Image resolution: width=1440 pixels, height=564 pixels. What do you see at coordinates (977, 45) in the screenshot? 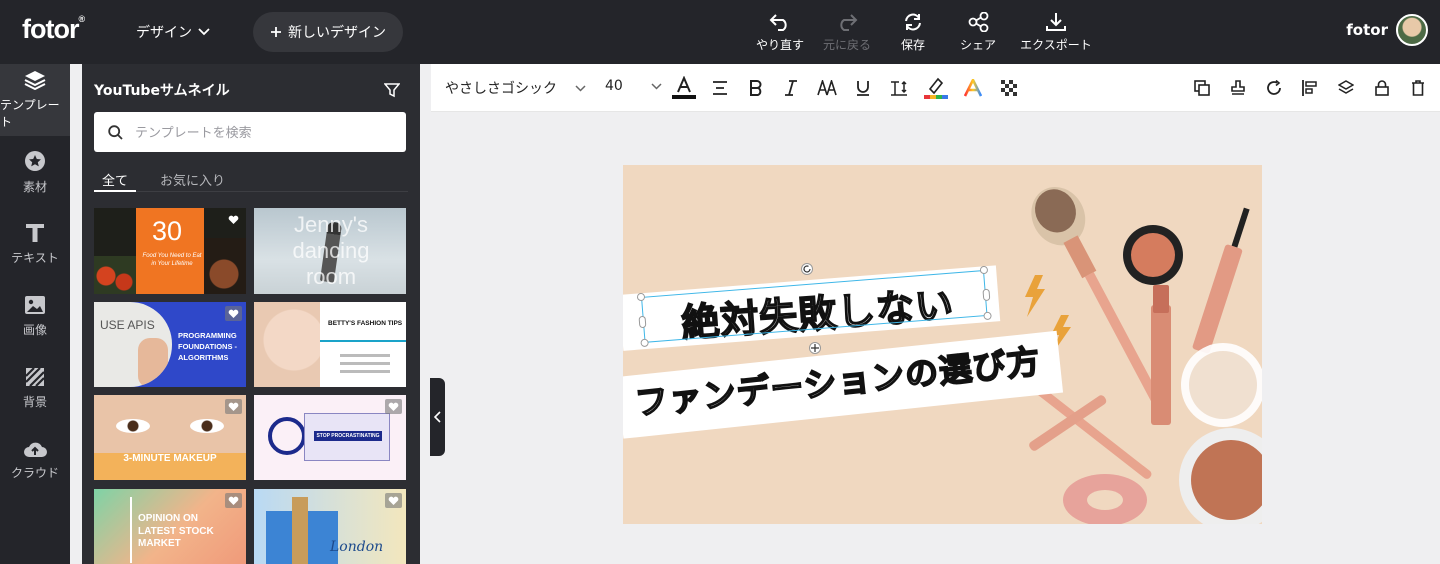
I see `share-label: シェア` at bounding box center [977, 45].